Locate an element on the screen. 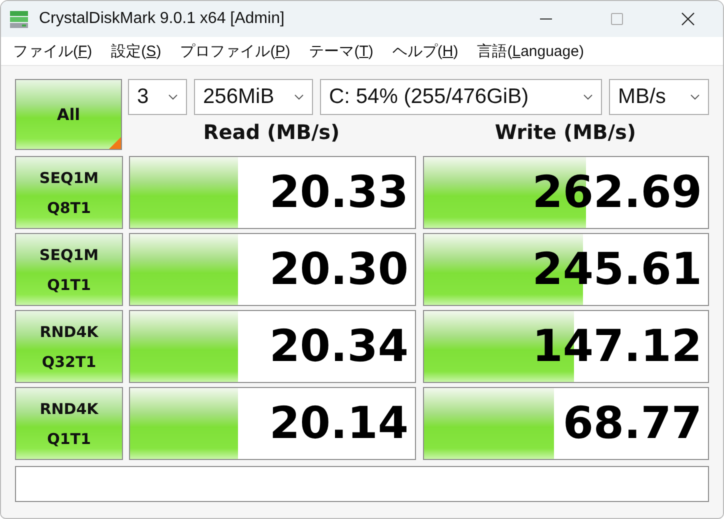 The width and height of the screenshot is (724, 519). menu-item: ヘルプ(H) is located at coordinates (425, 51).